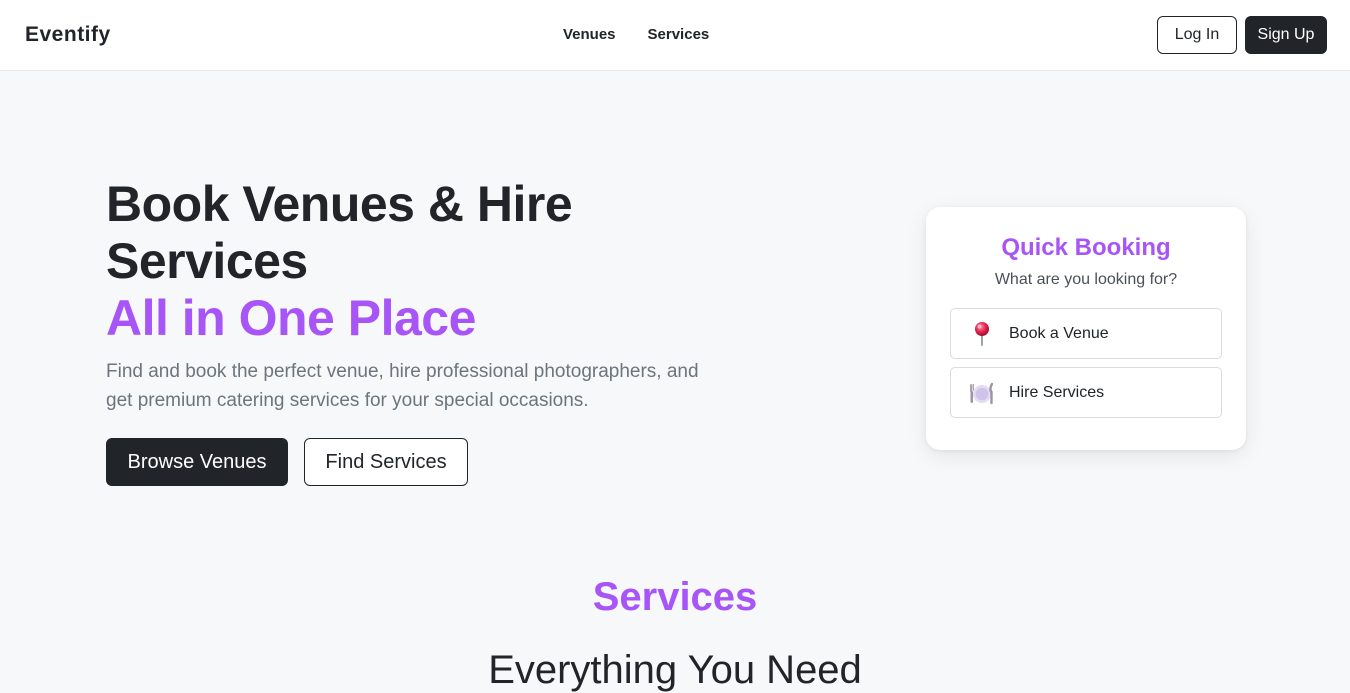  What do you see at coordinates (982, 334) in the screenshot?
I see `pin-icon` at bounding box center [982, 334].